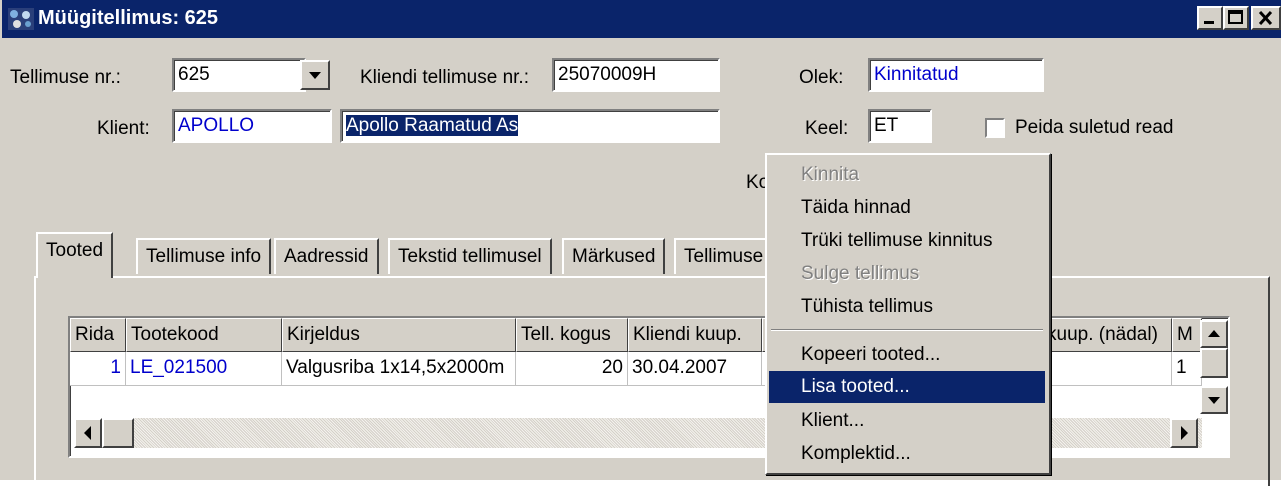 This screenshot has height=486, width=1281. I want to click on cell-kliendi-kuup: 30.04.2007, so click(695, 369).